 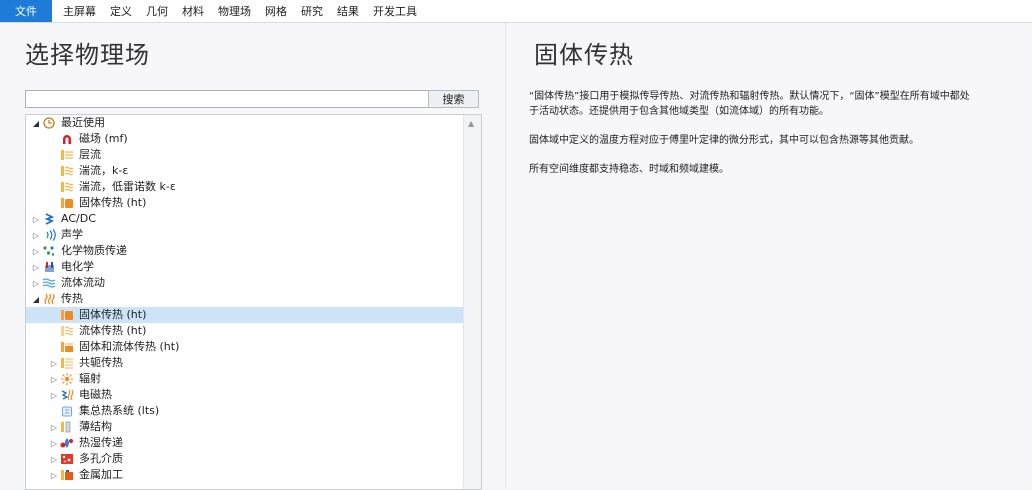 I want to click on acdc-icon, so click(x=49, y=219).